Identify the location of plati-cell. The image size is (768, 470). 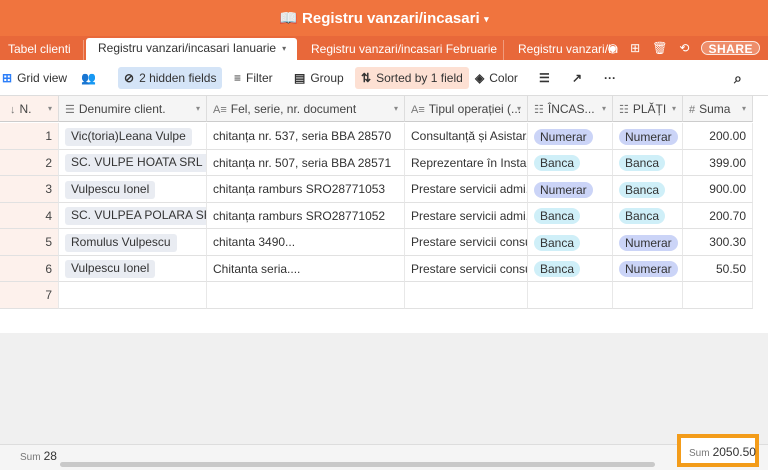
(648, 295).